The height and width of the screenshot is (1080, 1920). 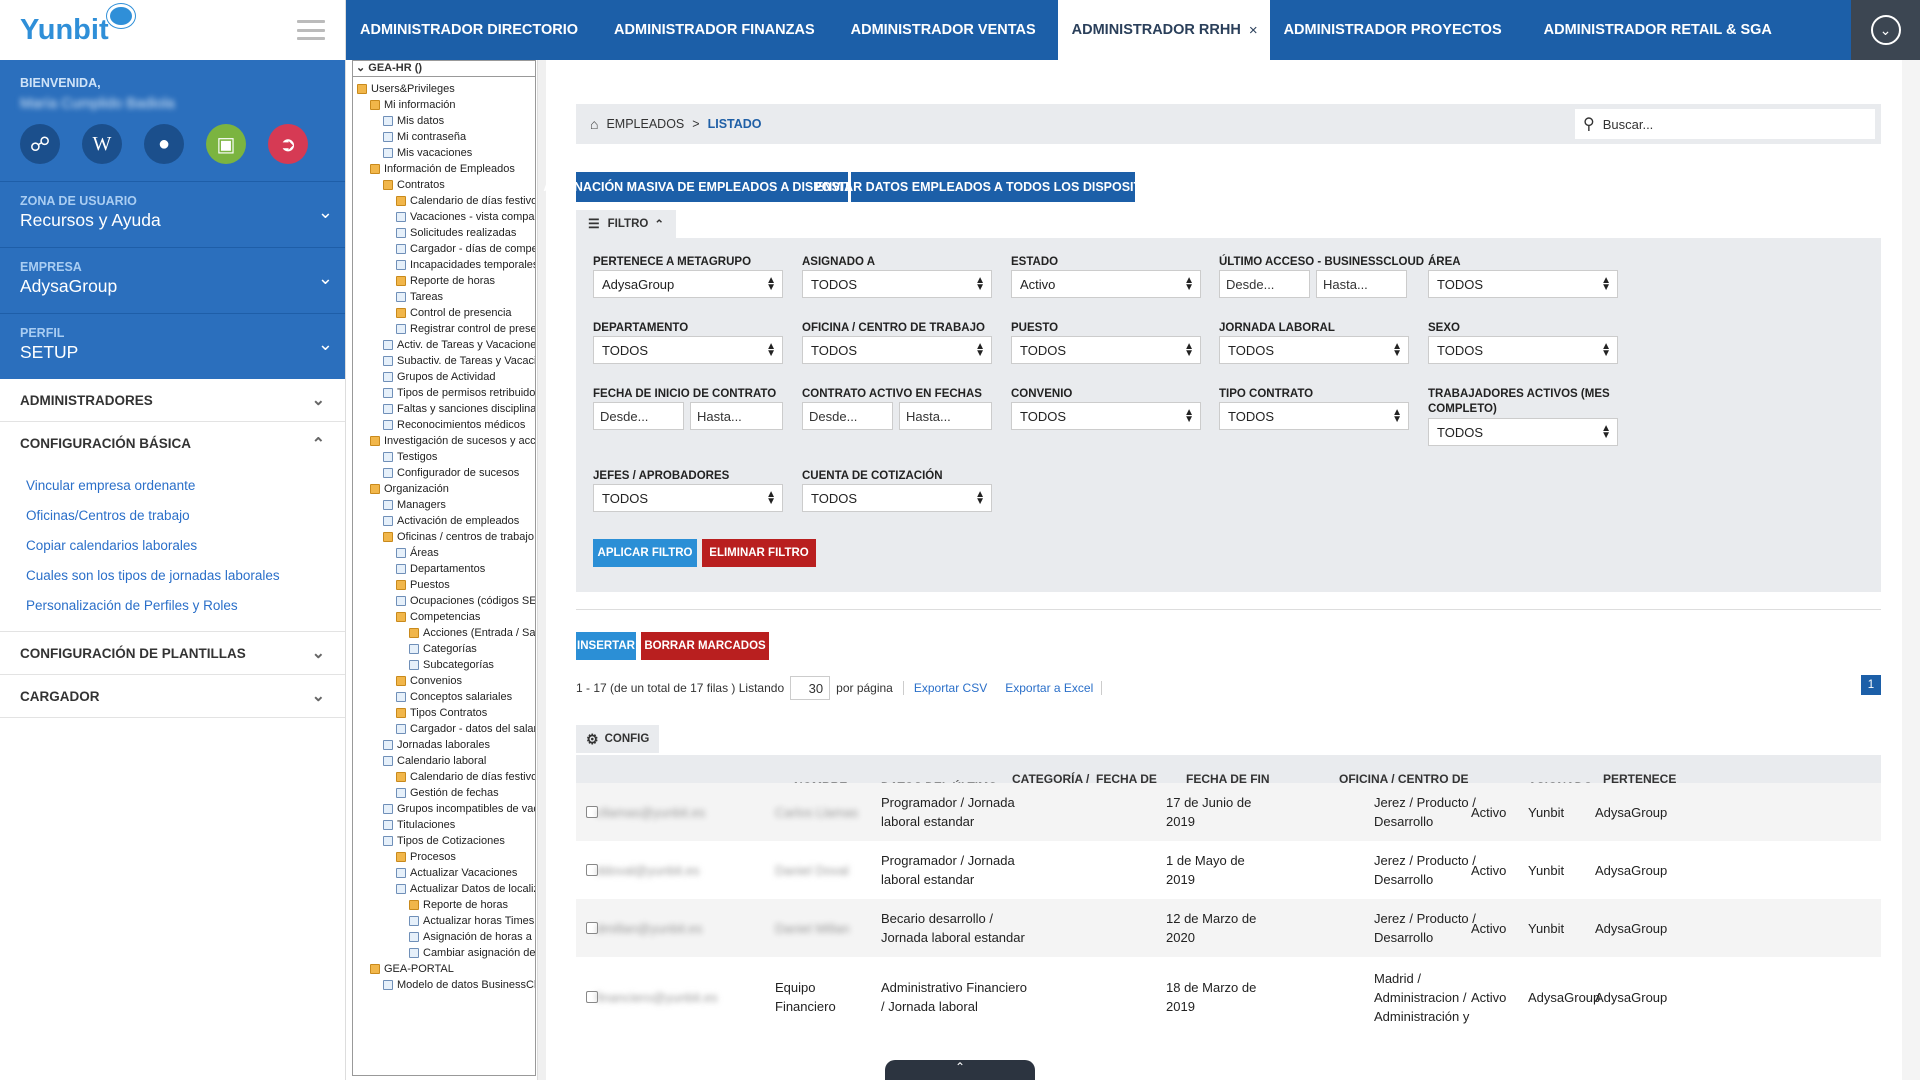 I want to click on tree-node: Activ. de Tareas y Vacaciones, so click(x=444, y=345).